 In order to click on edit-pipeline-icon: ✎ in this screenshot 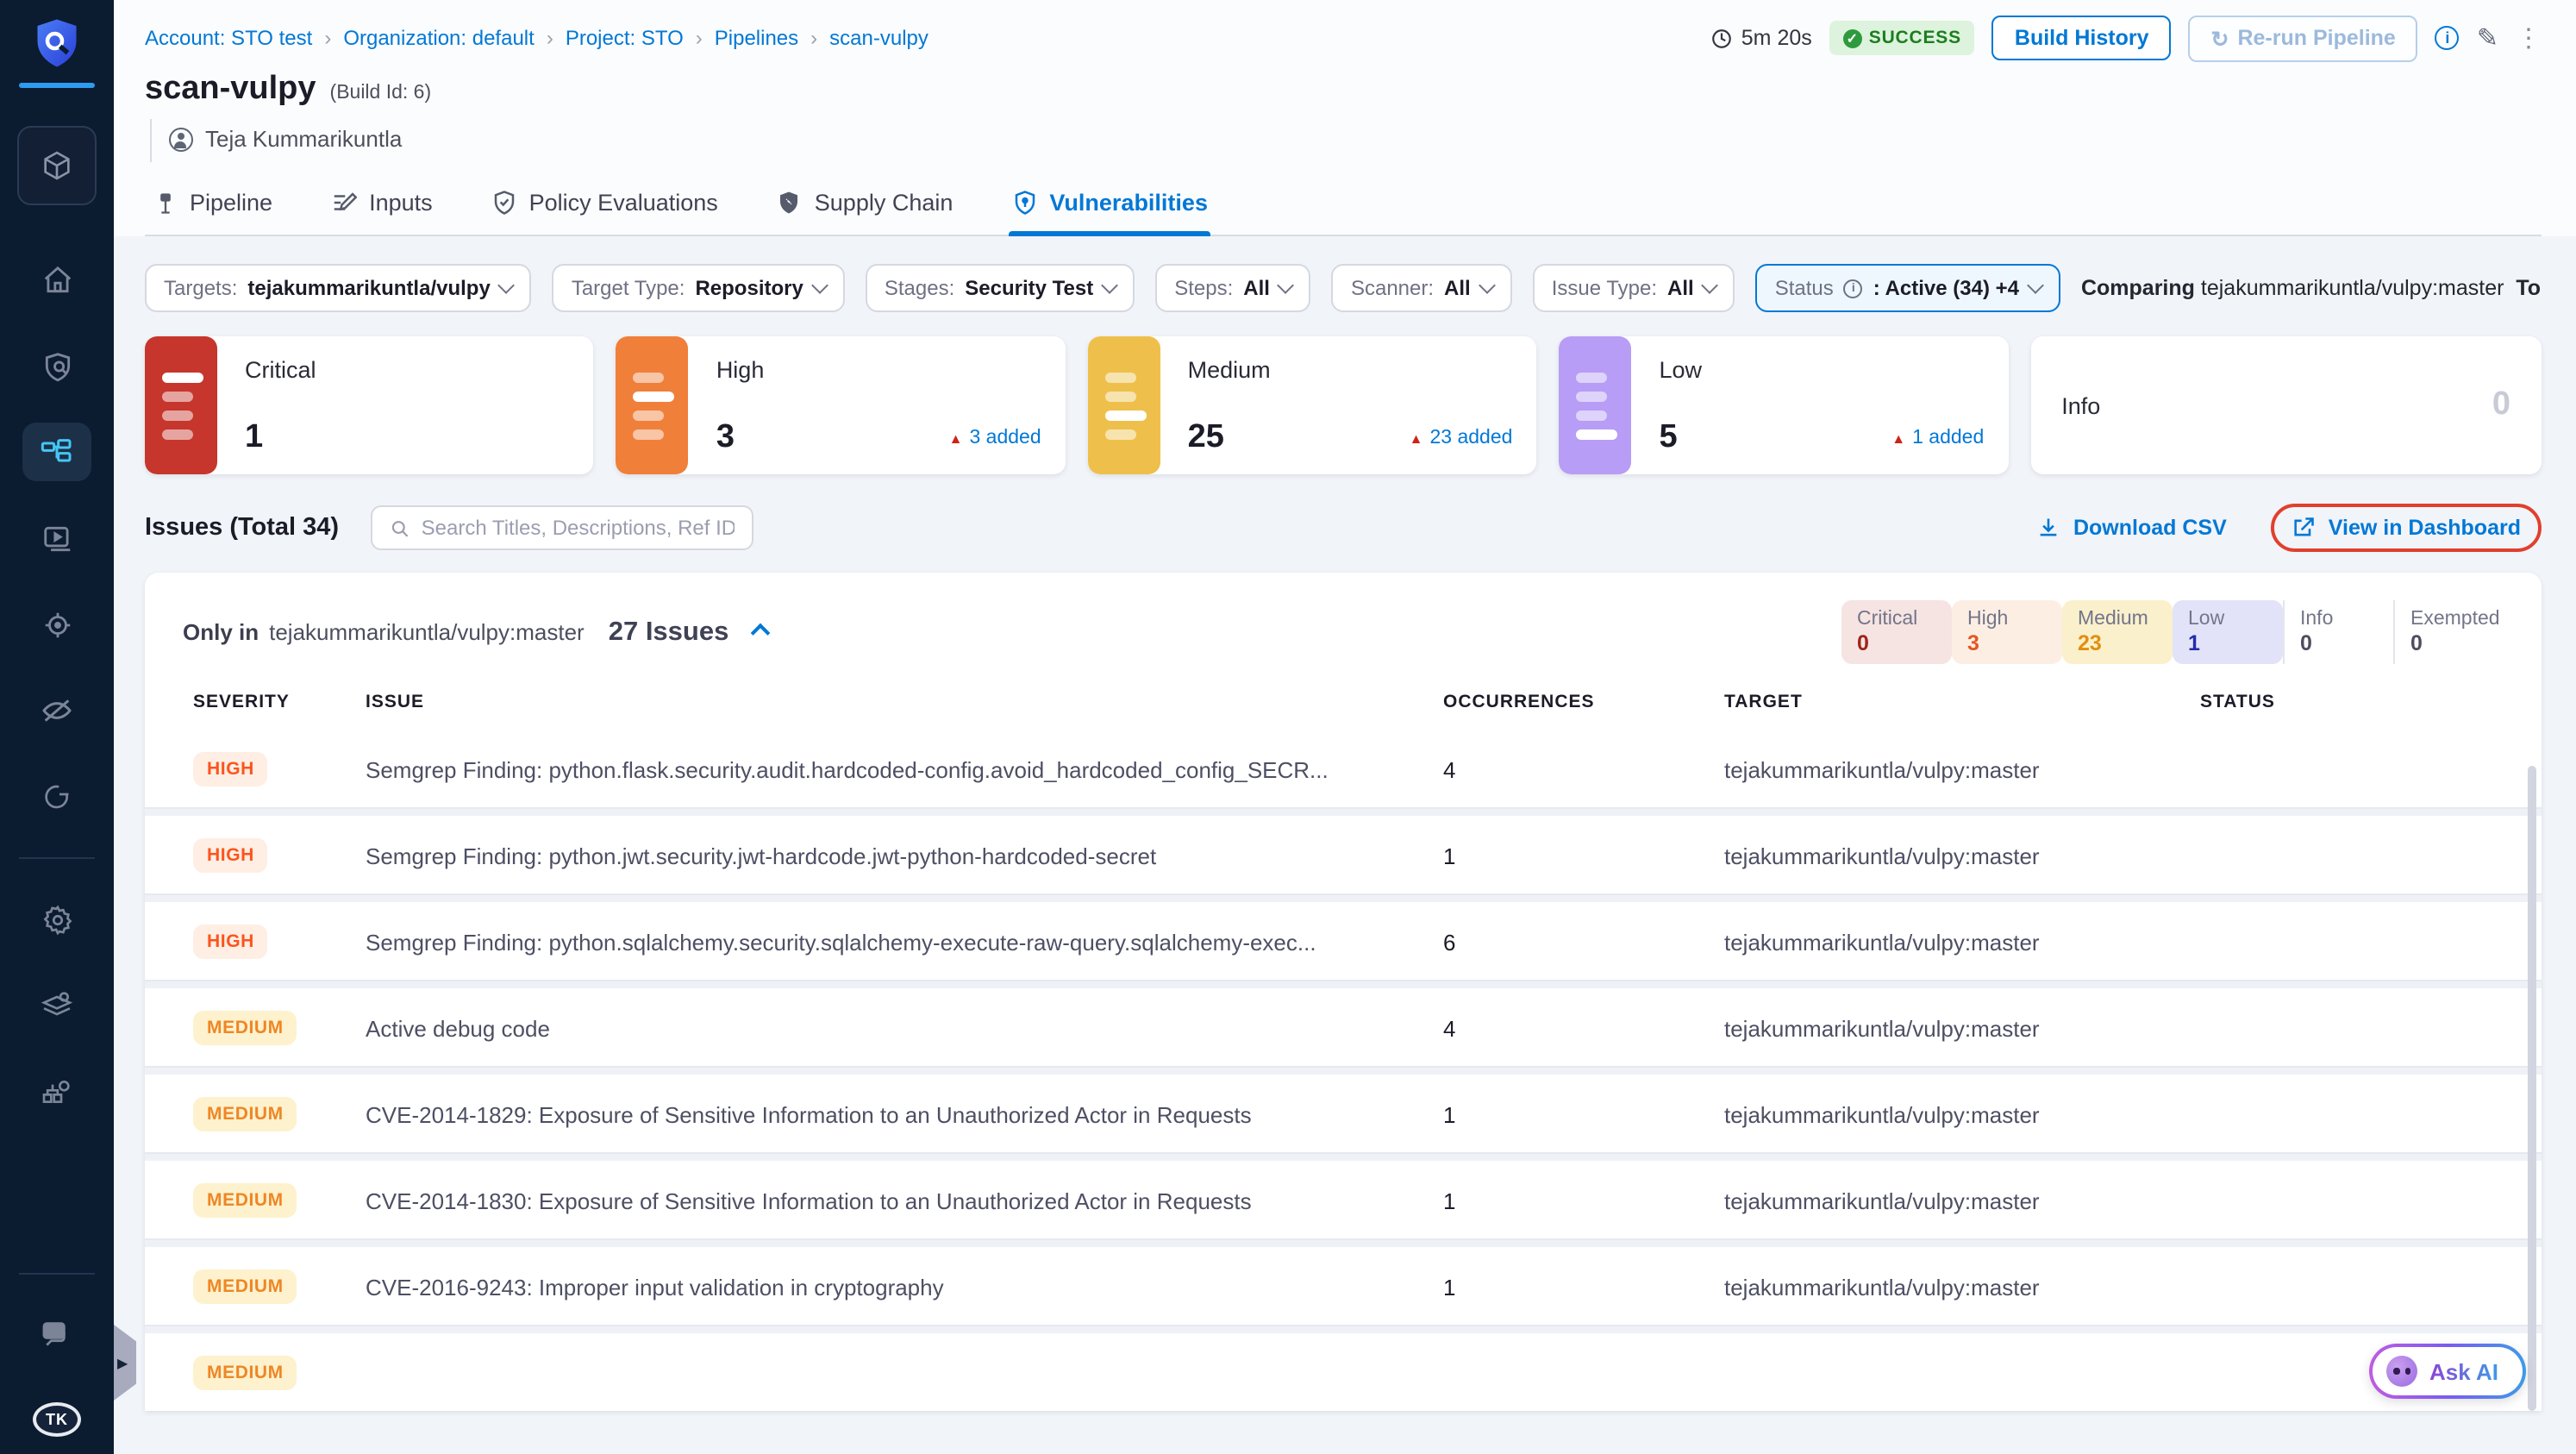, I will do `click(2487, 37)`.